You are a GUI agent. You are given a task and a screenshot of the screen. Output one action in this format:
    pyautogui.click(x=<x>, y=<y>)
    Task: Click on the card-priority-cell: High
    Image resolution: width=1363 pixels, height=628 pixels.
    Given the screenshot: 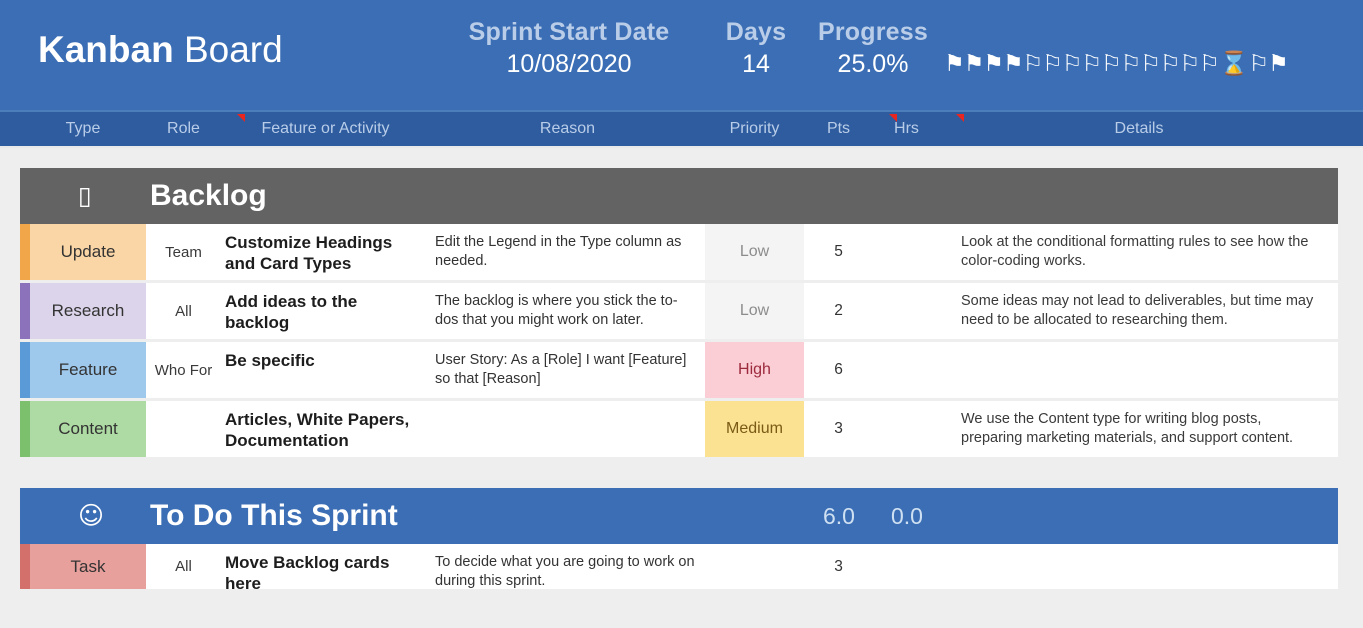 What is the action you would take?
    pyautogui.click(x=754, y=370)
    